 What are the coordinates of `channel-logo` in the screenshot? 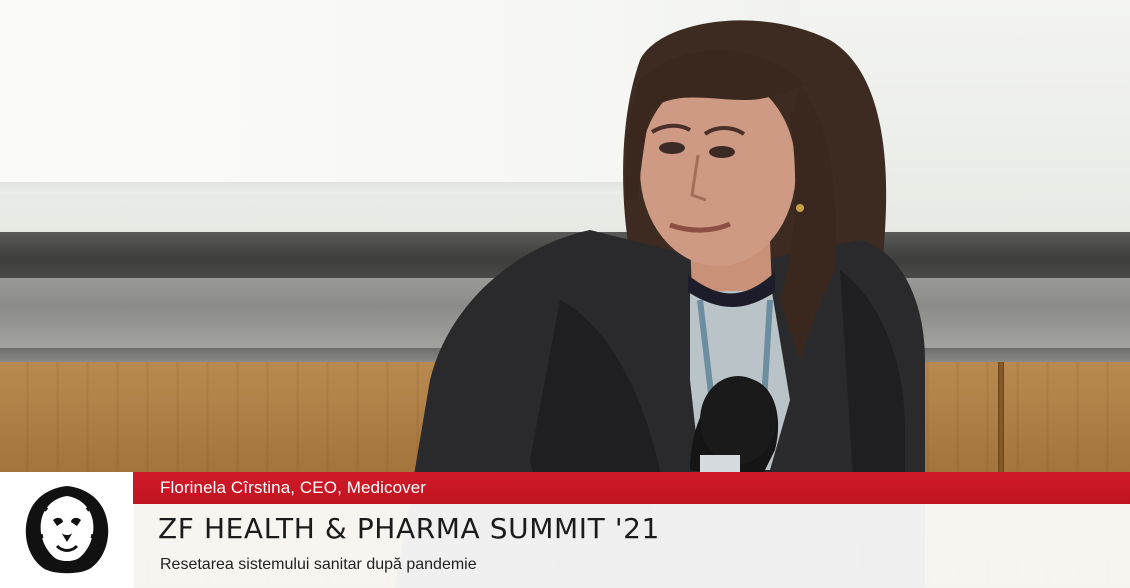 It's located at (67, 530).